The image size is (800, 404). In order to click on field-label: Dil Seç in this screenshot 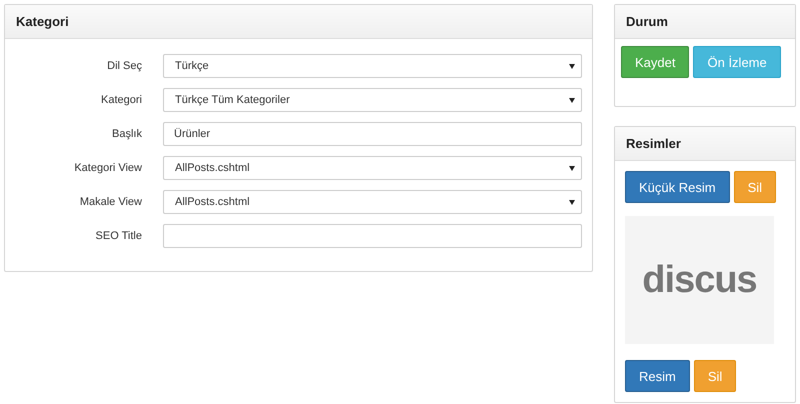, I will do `click(124, 66)`.